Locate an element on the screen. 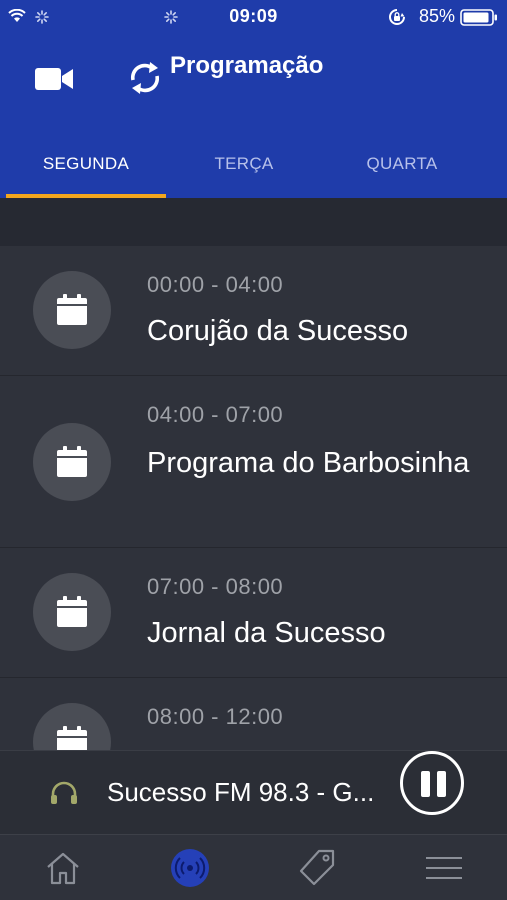  day-tabs: SEGUNDA TERÇA QUARTA is located at coordinates (253, 166).